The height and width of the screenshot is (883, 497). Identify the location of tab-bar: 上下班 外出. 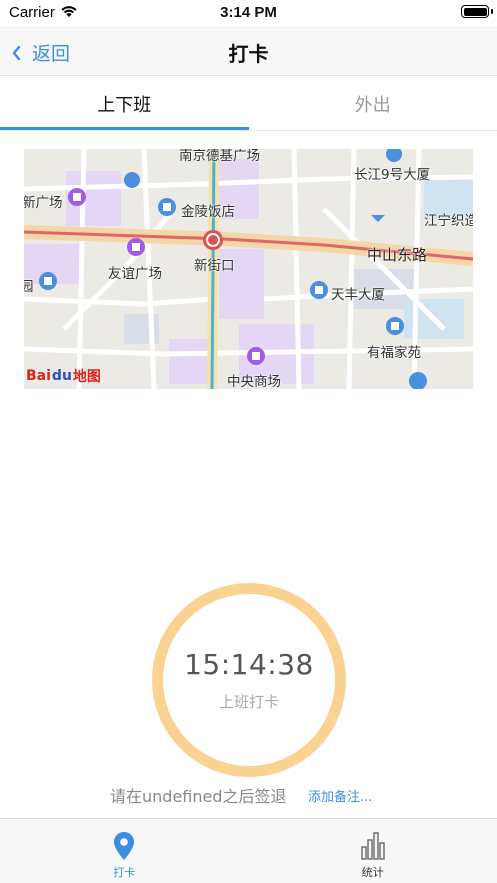
(248, 104).